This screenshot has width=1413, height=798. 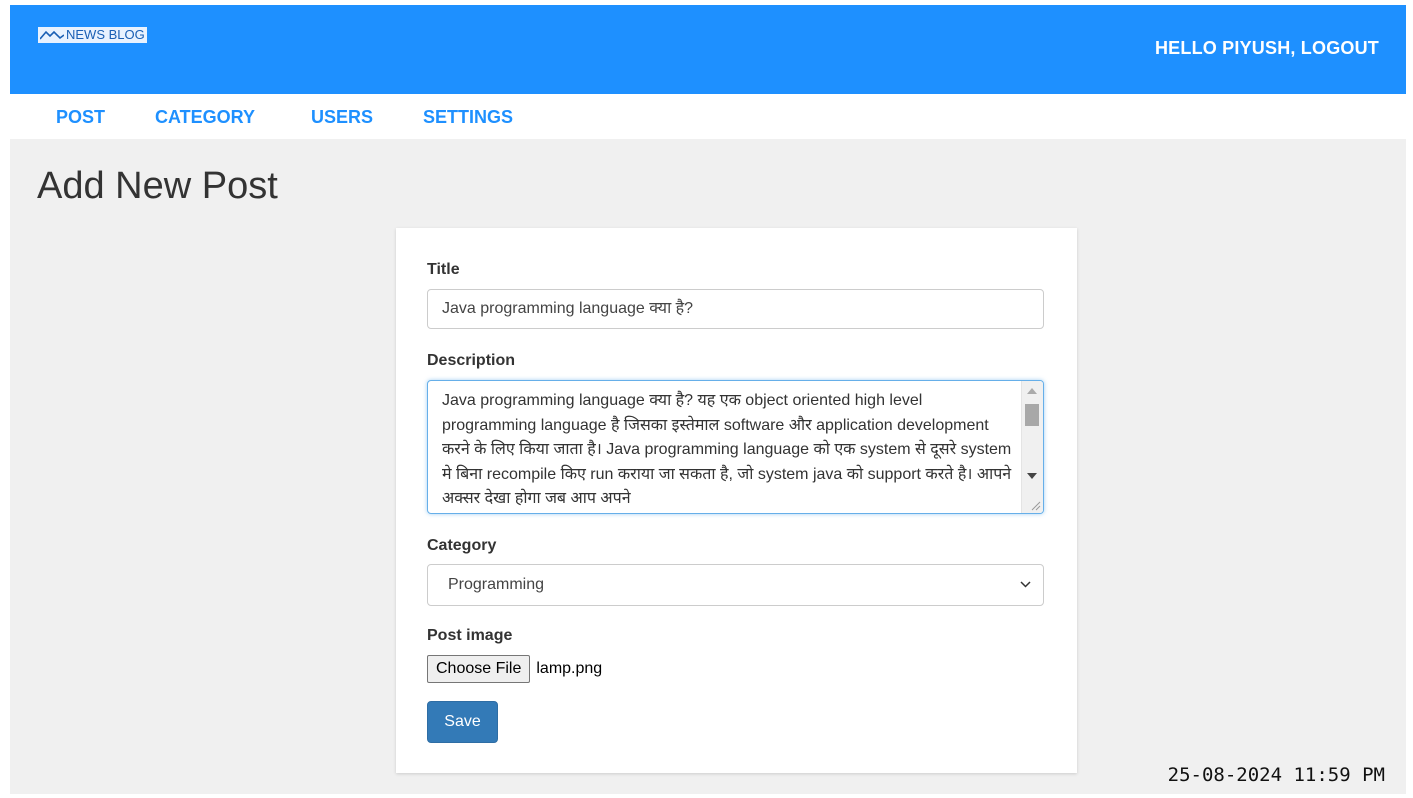 What do you see at coordinates (569, 668) in the screenshot?
I see `selected-file-name: lamp.png` at bounding box center [569, 668].